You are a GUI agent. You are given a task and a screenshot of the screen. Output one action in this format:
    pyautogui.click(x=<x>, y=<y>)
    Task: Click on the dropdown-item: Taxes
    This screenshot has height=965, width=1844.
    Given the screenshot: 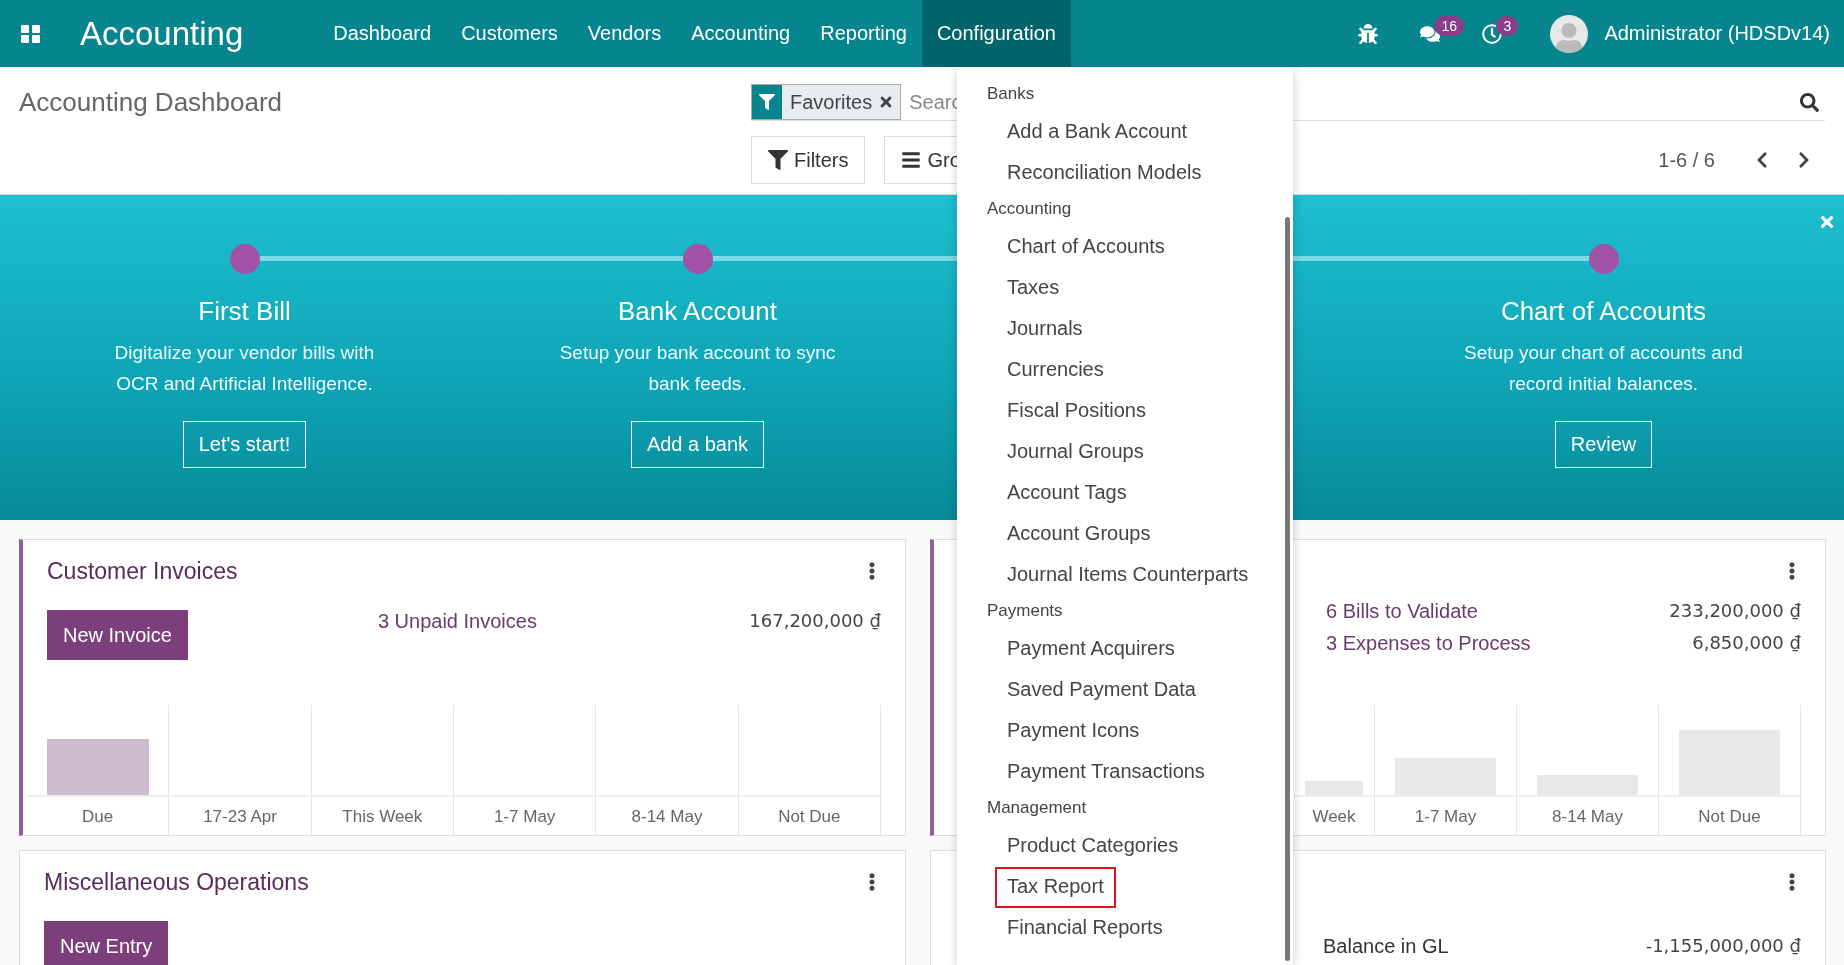 What is the action you would take?
    pyautogui.click(x=1033, y=288)
    